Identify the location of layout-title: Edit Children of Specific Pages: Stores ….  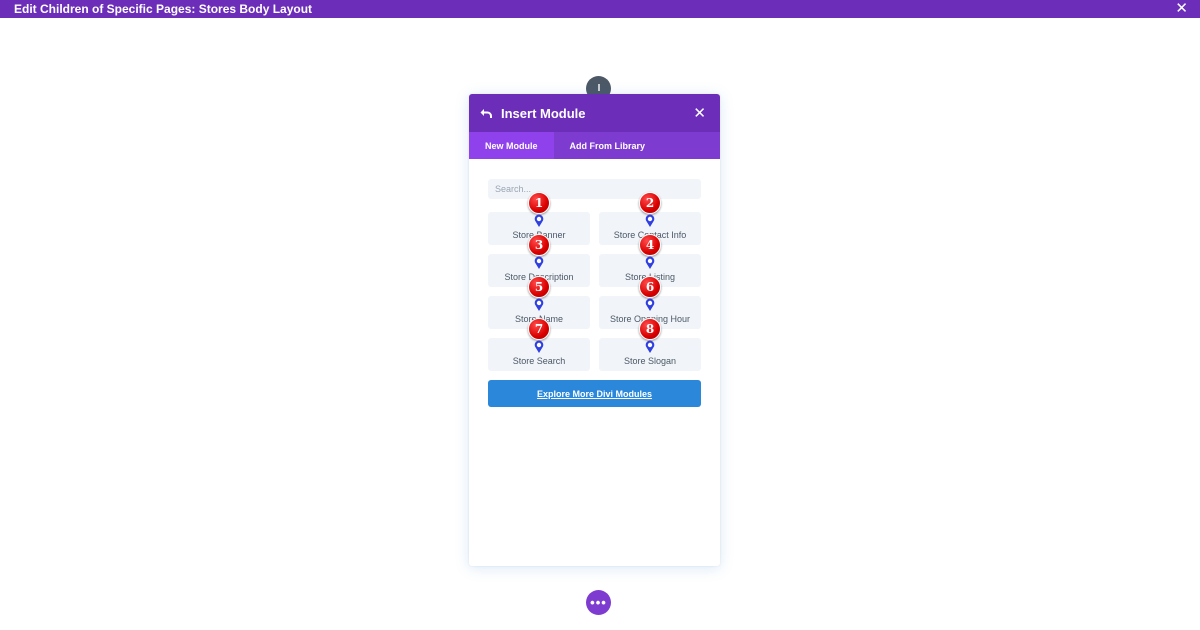
(163, 9).